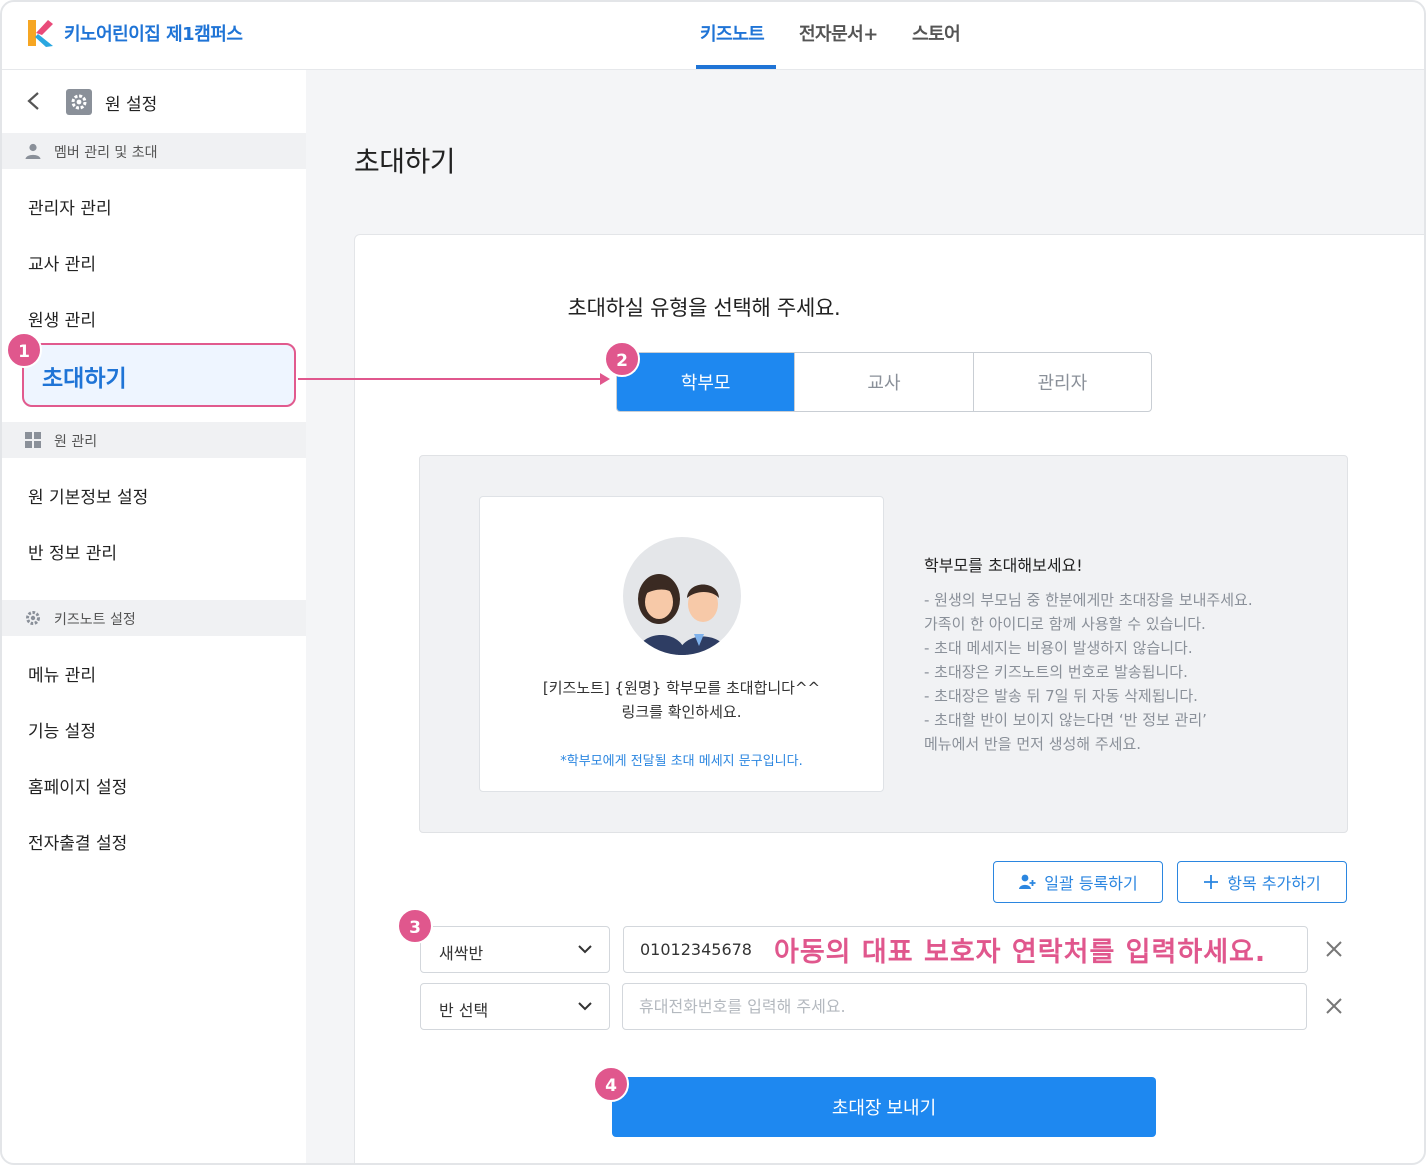 The image size is (1426, 1165). Describe the element at coordinates (95, 620) in the screenshot. I see `section-label: 키즈노트 설정` at that location.